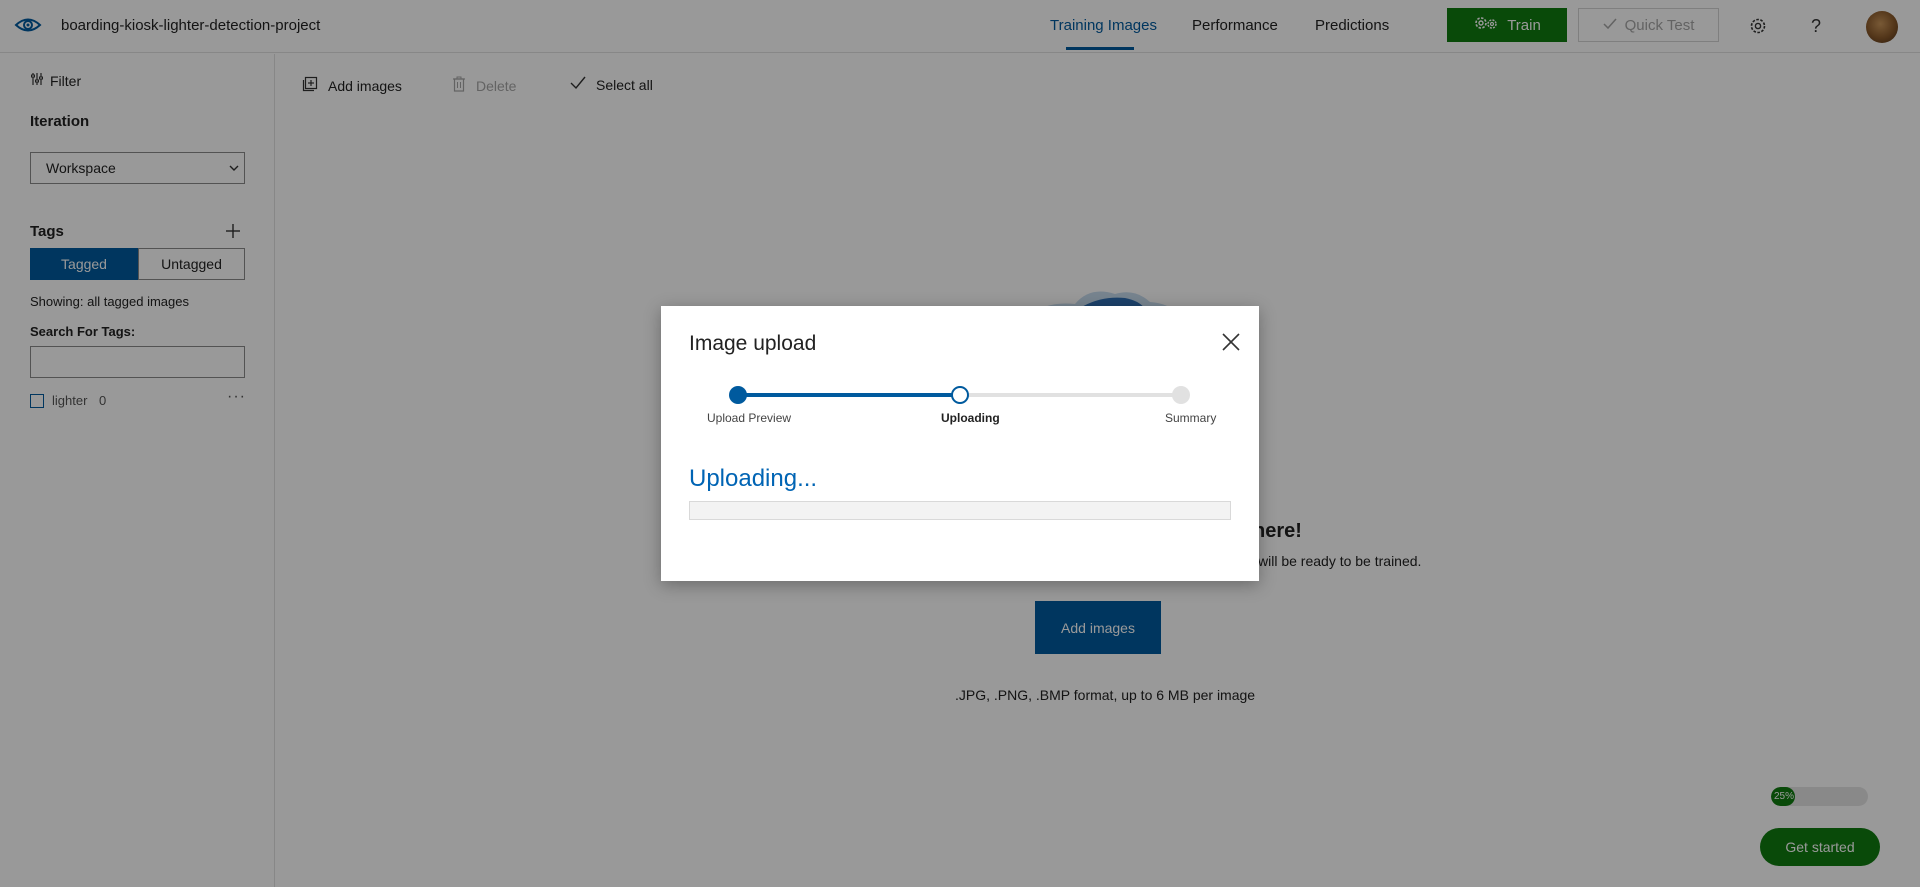  What do you see at coordinates (1181, 395) in the screenshot?
I see `step-dot-summary` at bounding box center [1181, 395].